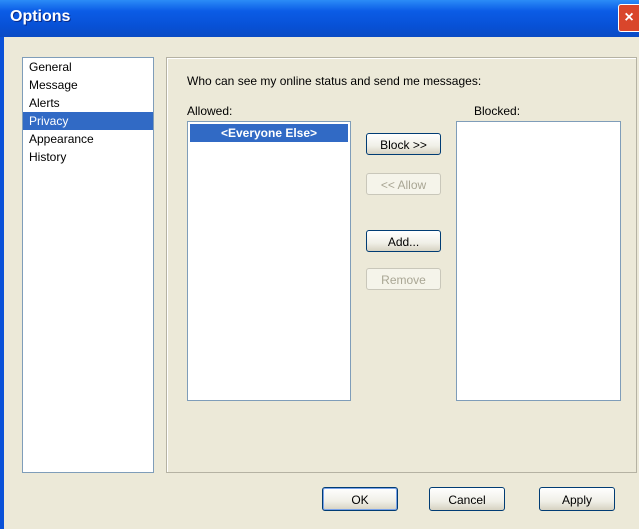  What do you see at coordinates (88, 85) in the screenshot?
I see `nav-item-message: Message` at bounding box center [88, 85].